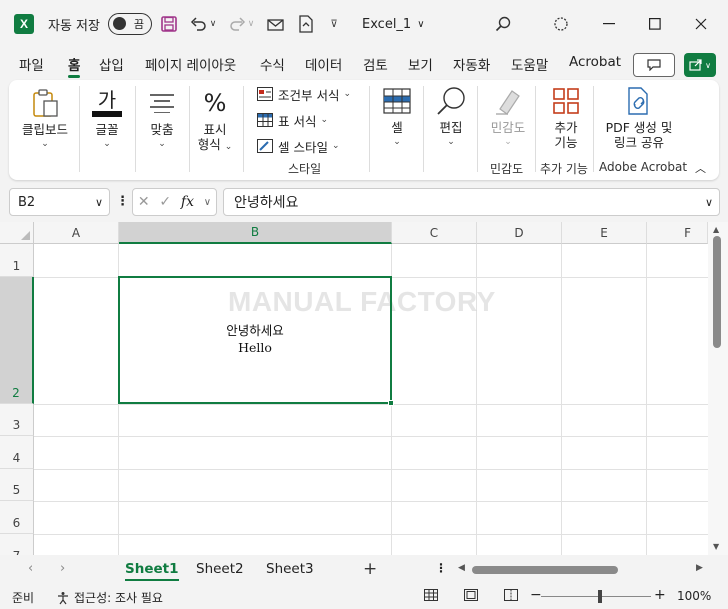 The height and width of the screenshot is (609, 728). What do you see at coordinates (471, 596) in the screenshot?
I see `page-layout-view-icon` at bounding box center [471, 596].